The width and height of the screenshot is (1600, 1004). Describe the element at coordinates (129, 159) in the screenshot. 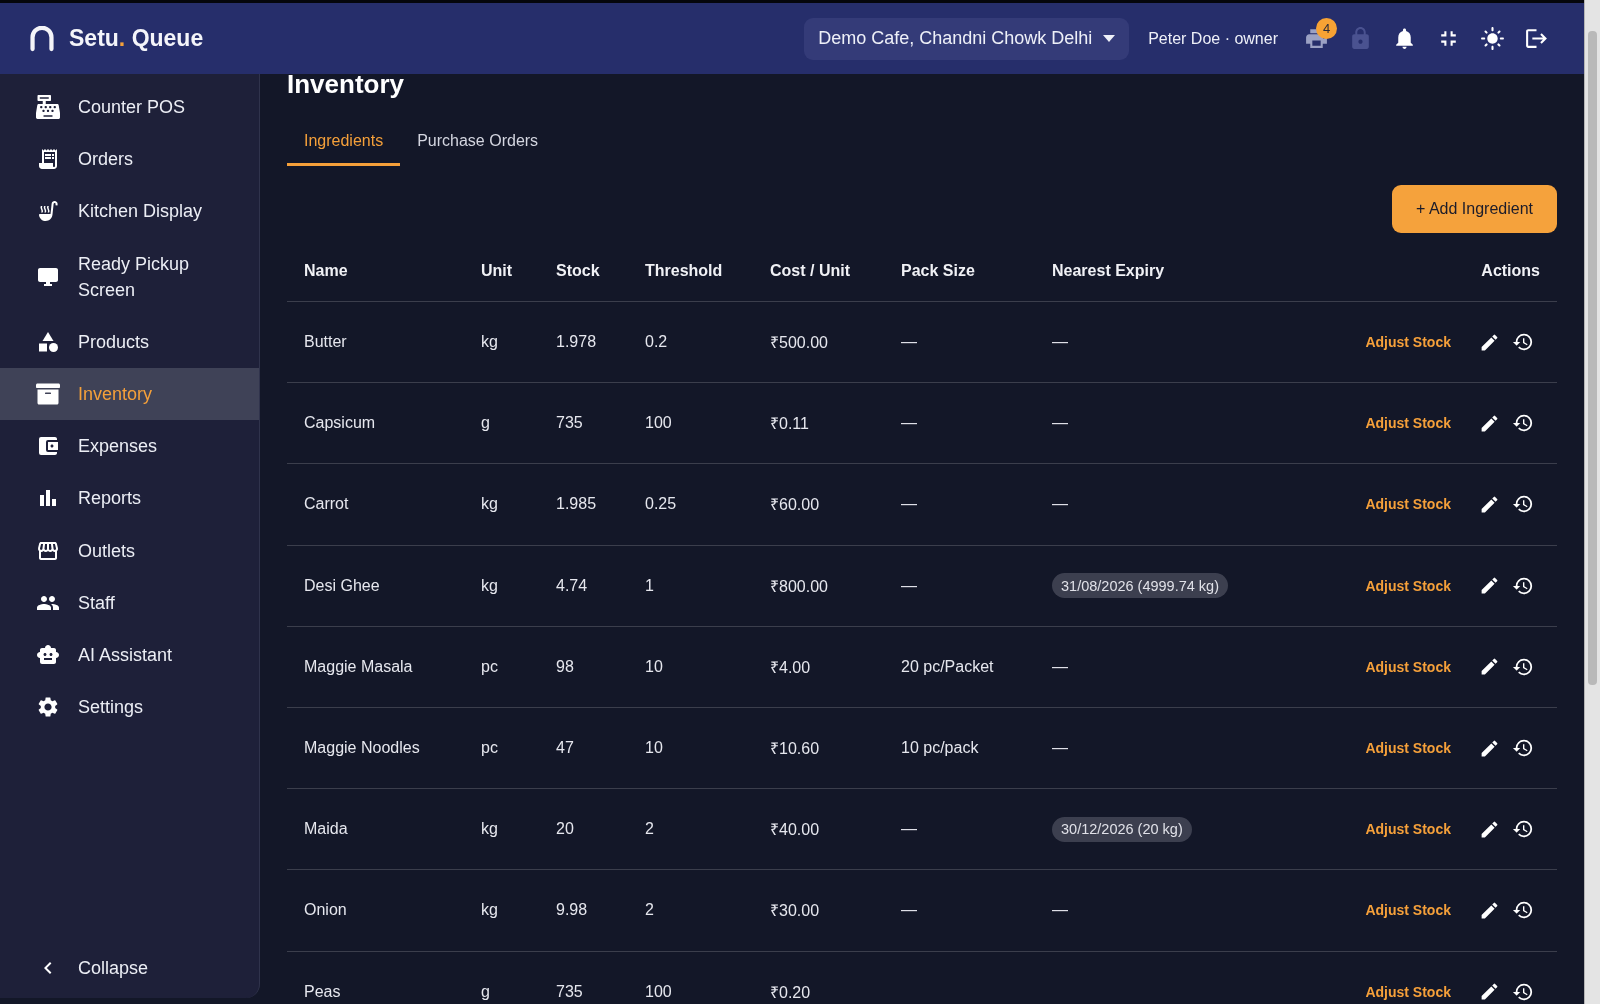

I see `nav-item: Orders` at that location.